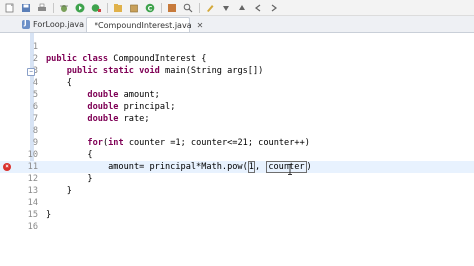  Describe the element at coordinates (237, 215) in the screenshot. I see `code-line: 15}` at that location.